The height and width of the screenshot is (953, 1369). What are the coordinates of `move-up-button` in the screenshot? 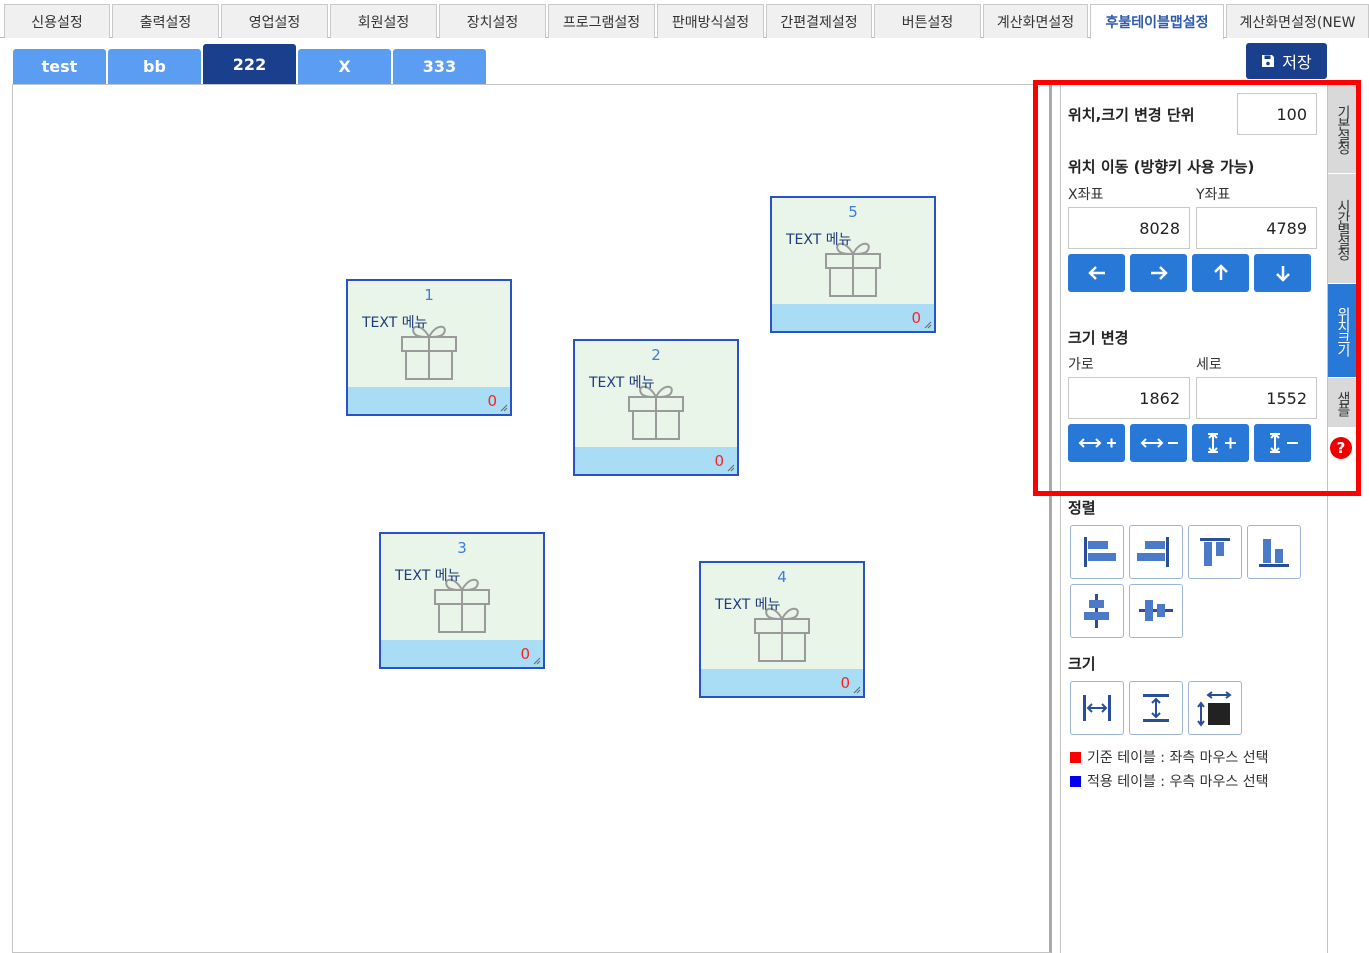 It's located at (1220, 273).